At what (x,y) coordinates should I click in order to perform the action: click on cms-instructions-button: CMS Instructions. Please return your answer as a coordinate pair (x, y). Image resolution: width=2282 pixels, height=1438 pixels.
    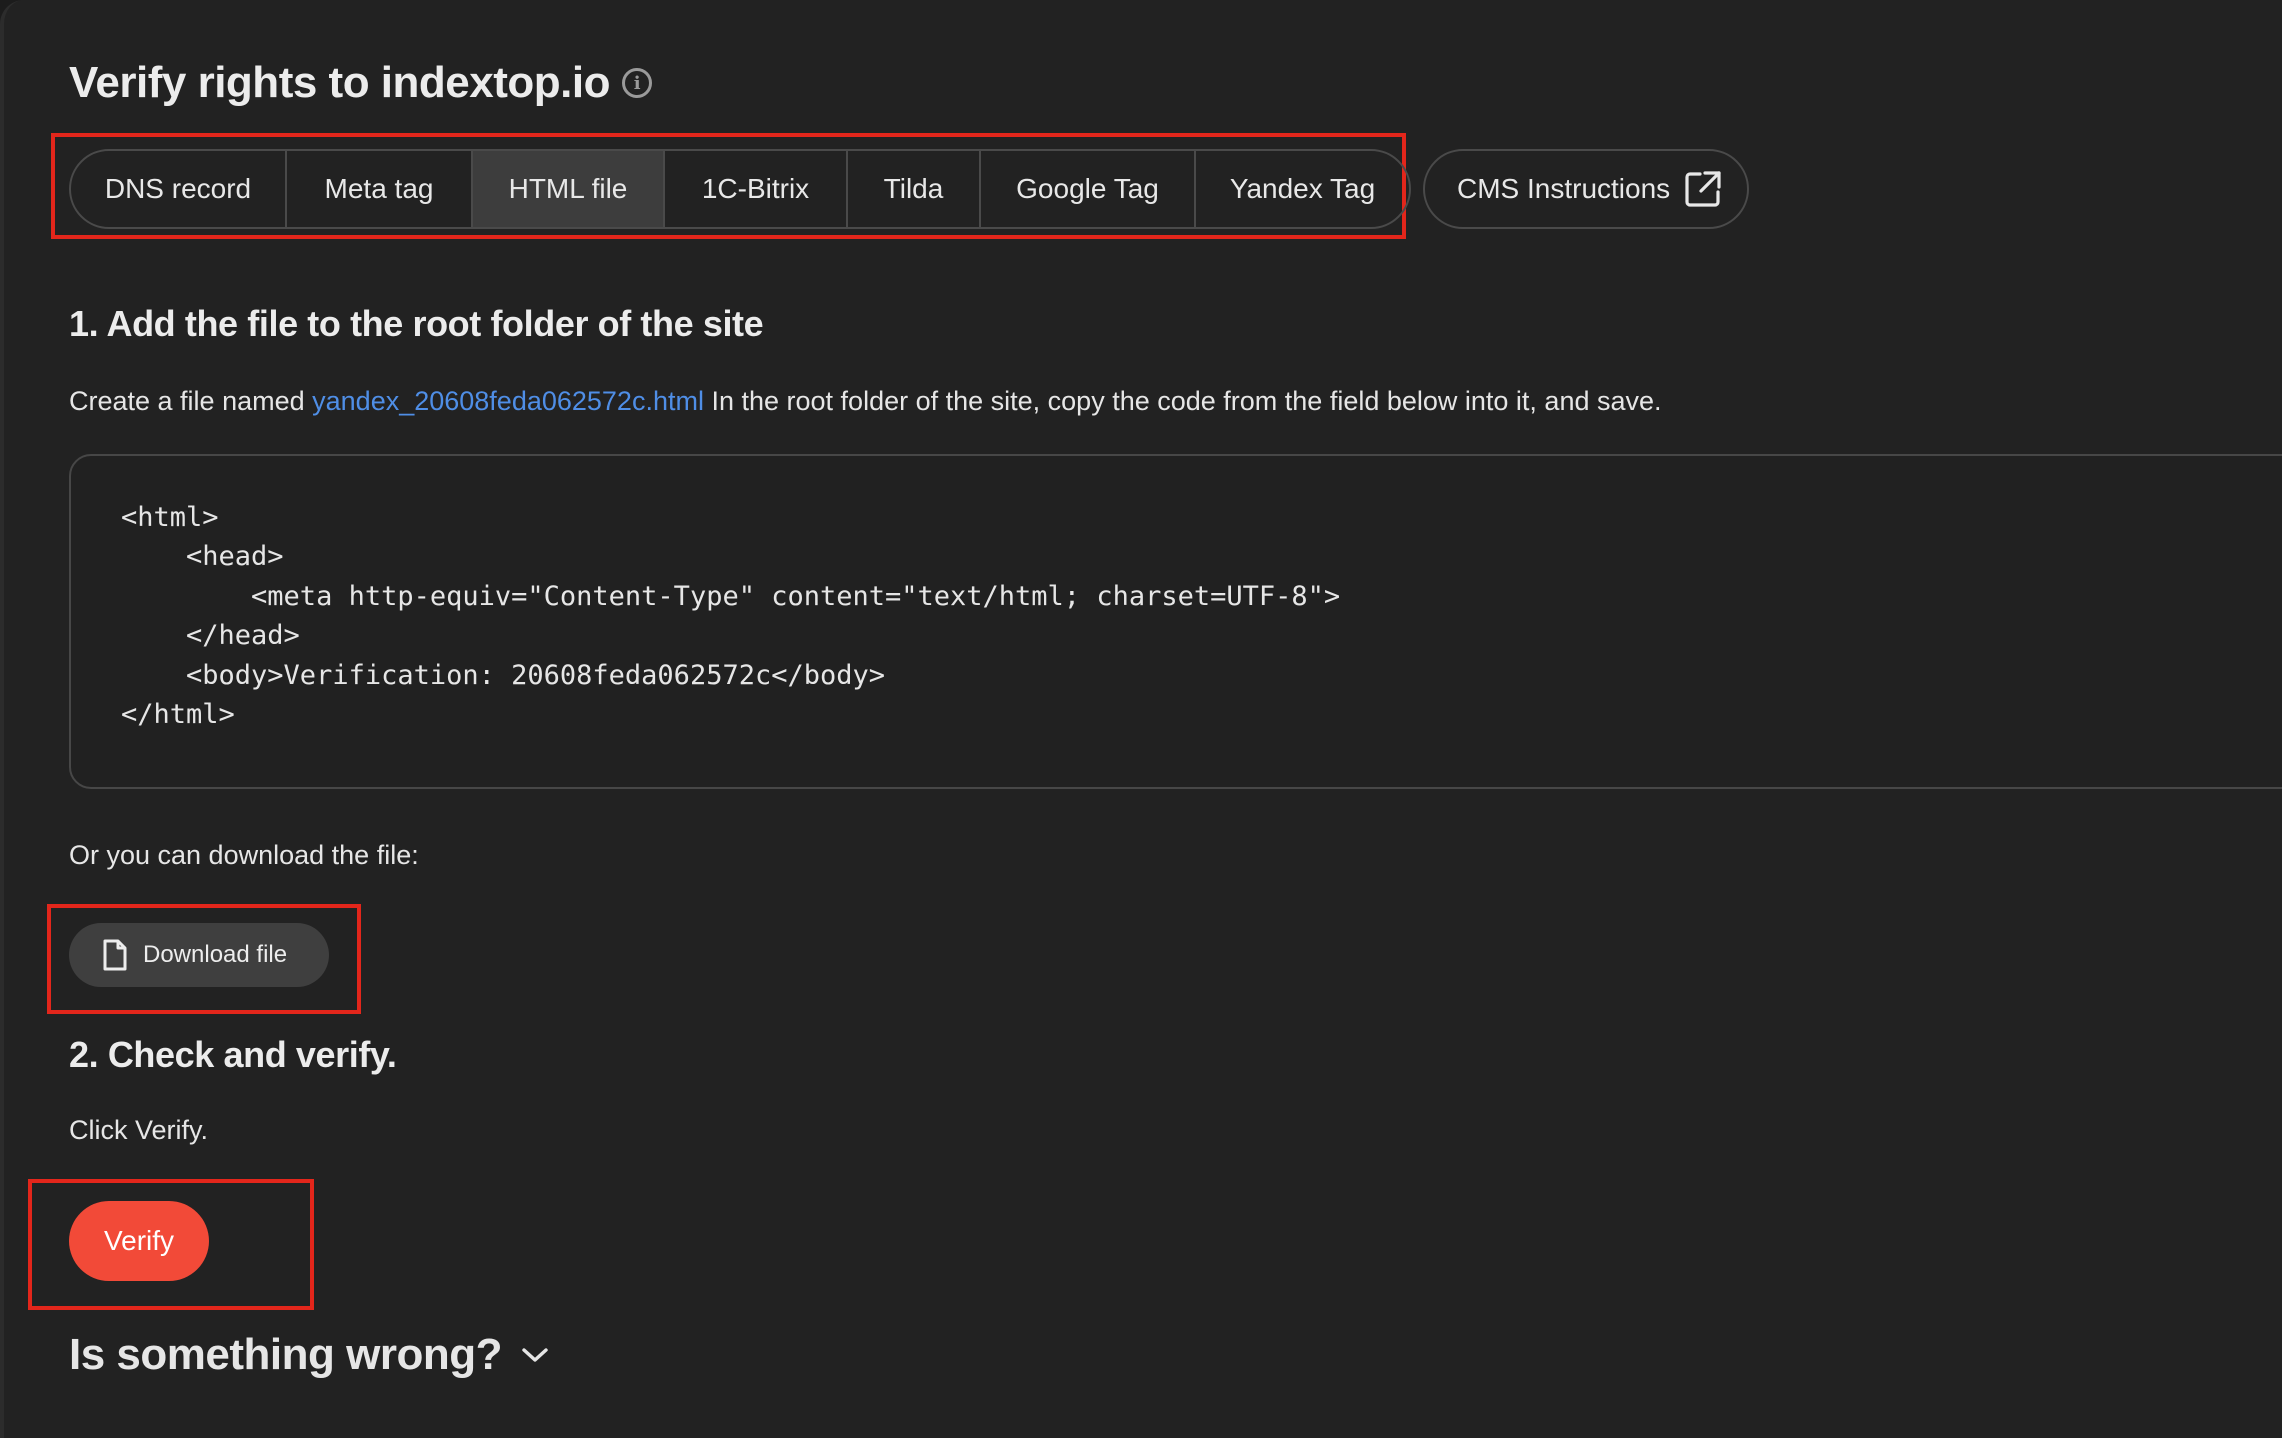
    Looking at the image, I should click on (1586, 189).